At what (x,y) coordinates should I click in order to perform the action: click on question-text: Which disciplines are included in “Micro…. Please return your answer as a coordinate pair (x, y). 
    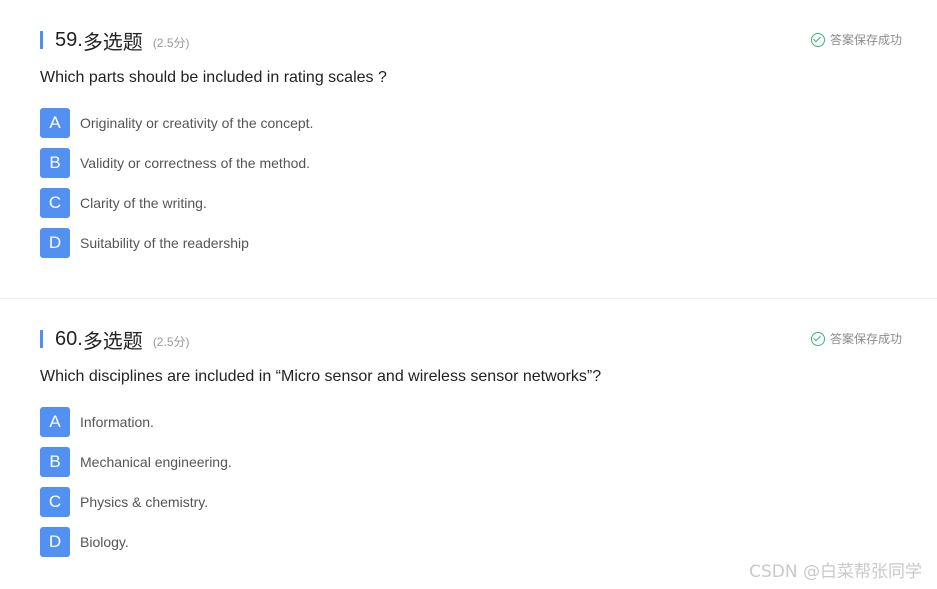
    Looking at the image, I should click on (321, 376).